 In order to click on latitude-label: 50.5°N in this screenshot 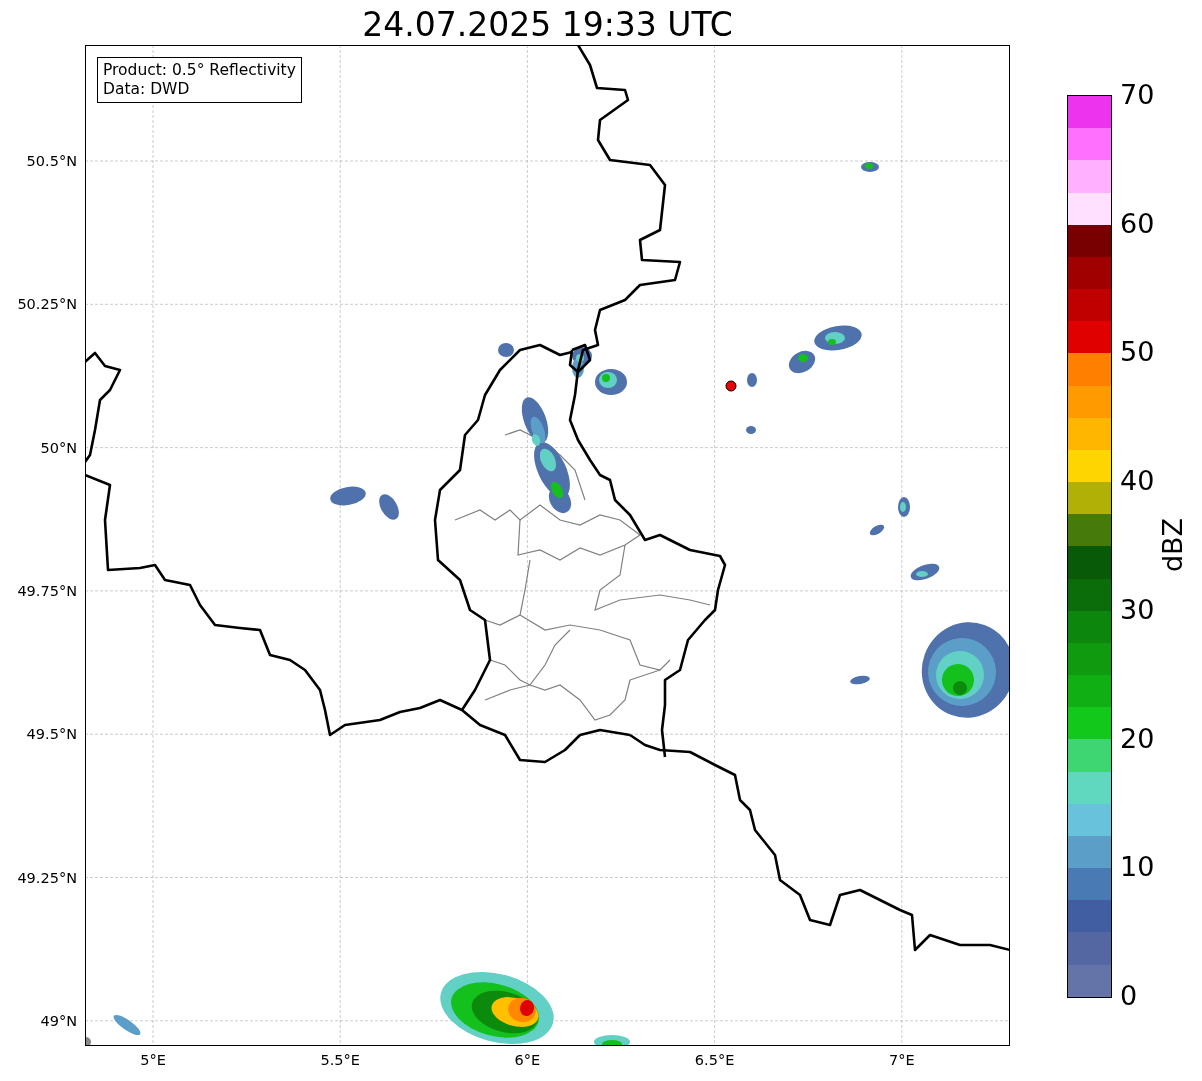, I will do `click(51, 161)`.